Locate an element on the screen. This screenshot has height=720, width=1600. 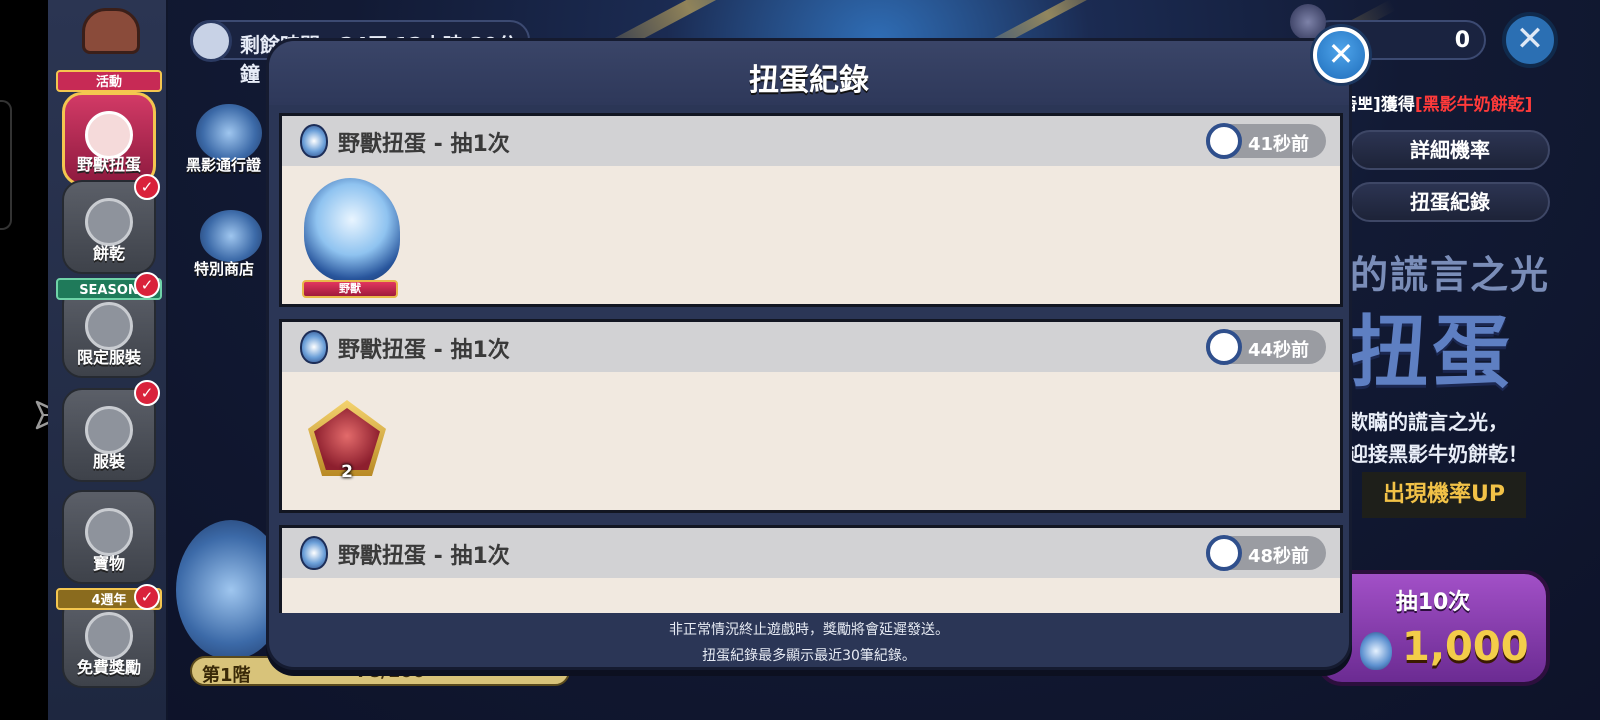
sidebar-item-label: 野獸扭蛋 is located at coordinates (108, 164).